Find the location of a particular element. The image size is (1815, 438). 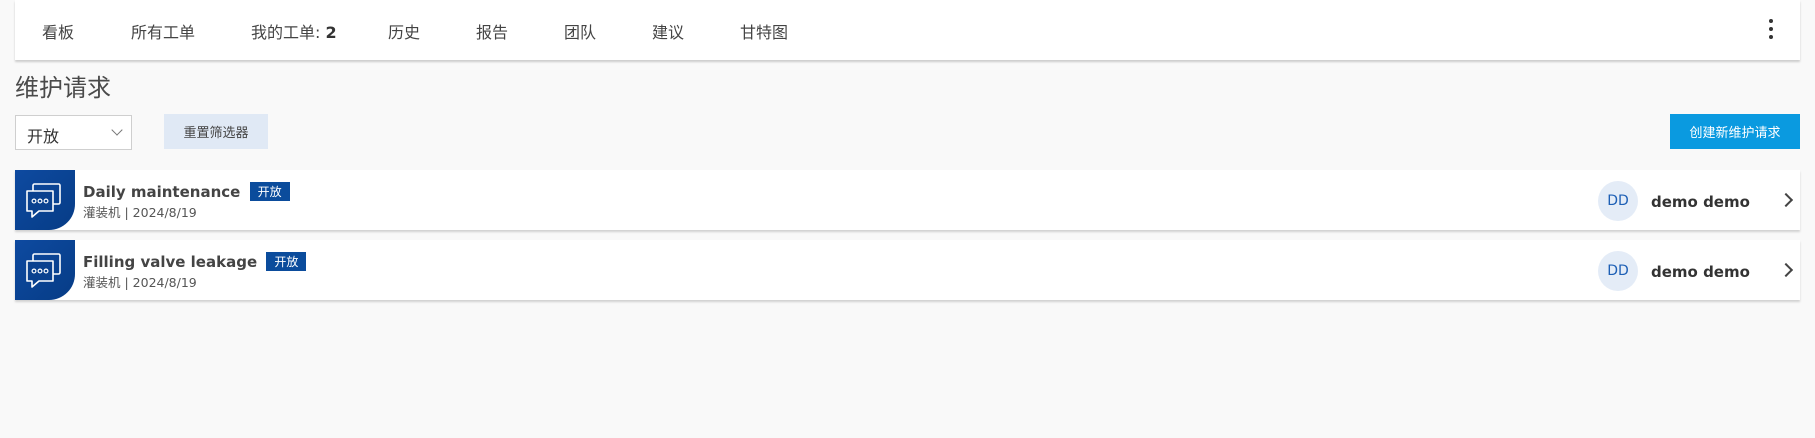

request-title: Daily maintenance 开放 is located at coordinates (186, 191).